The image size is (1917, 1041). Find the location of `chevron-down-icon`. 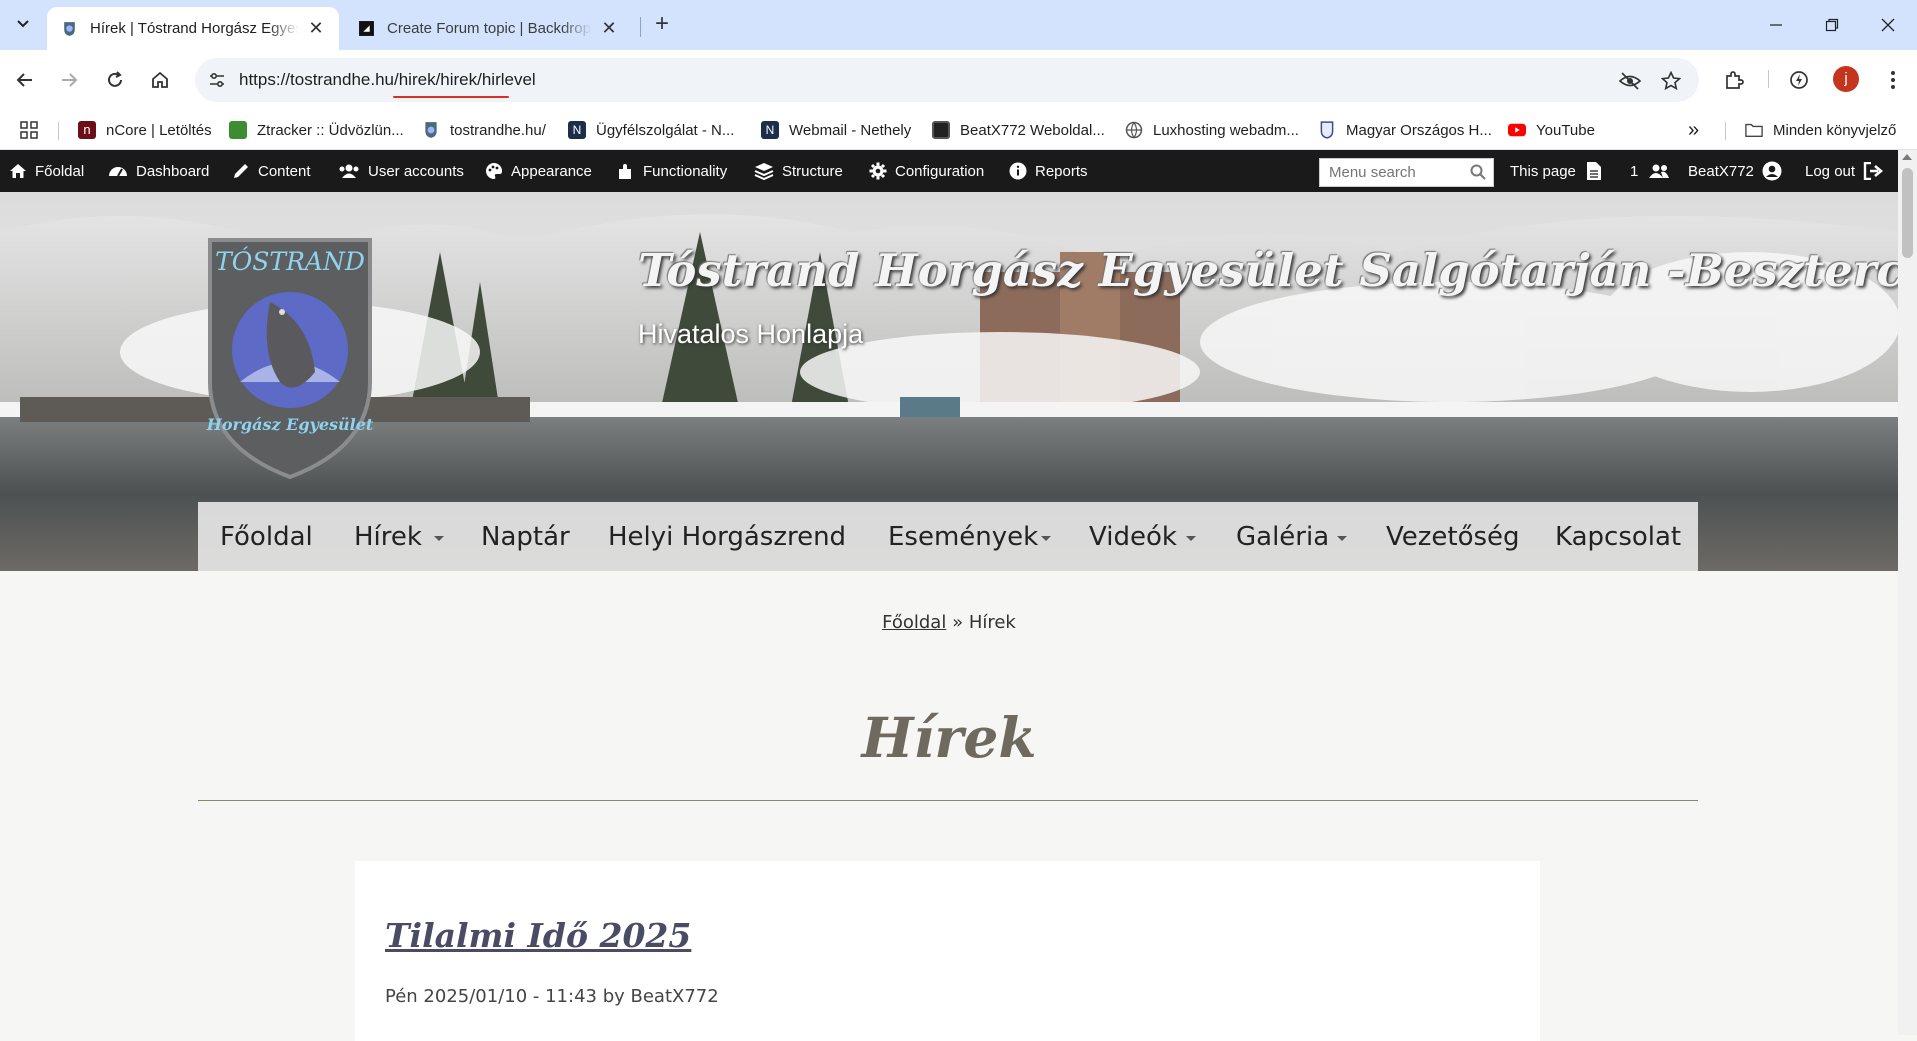

chevron-down-icon is located at coordinates (23, 24).